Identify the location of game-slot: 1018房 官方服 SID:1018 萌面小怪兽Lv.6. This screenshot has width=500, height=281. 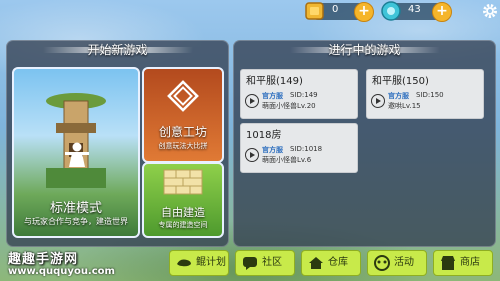
(299, 148).